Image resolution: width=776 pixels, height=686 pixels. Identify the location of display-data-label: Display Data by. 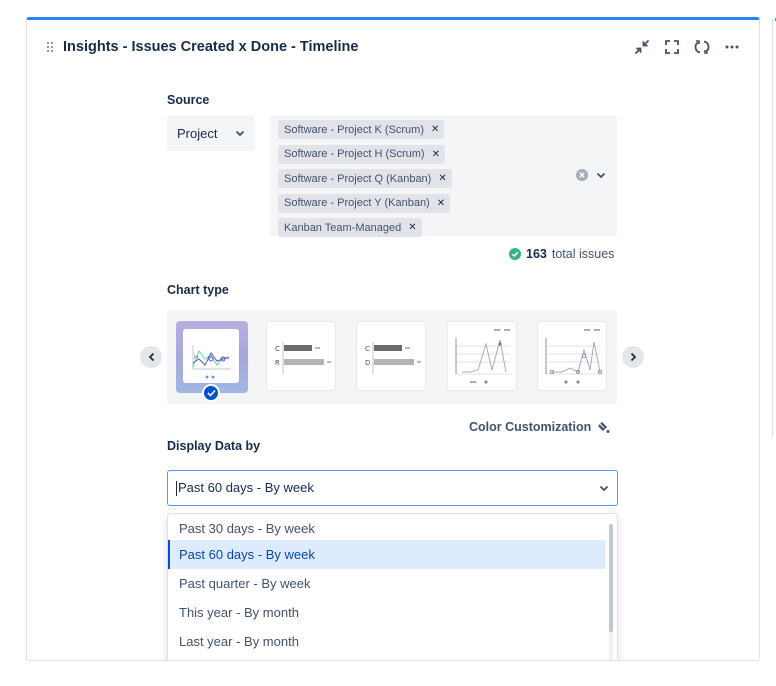
(214, 446).